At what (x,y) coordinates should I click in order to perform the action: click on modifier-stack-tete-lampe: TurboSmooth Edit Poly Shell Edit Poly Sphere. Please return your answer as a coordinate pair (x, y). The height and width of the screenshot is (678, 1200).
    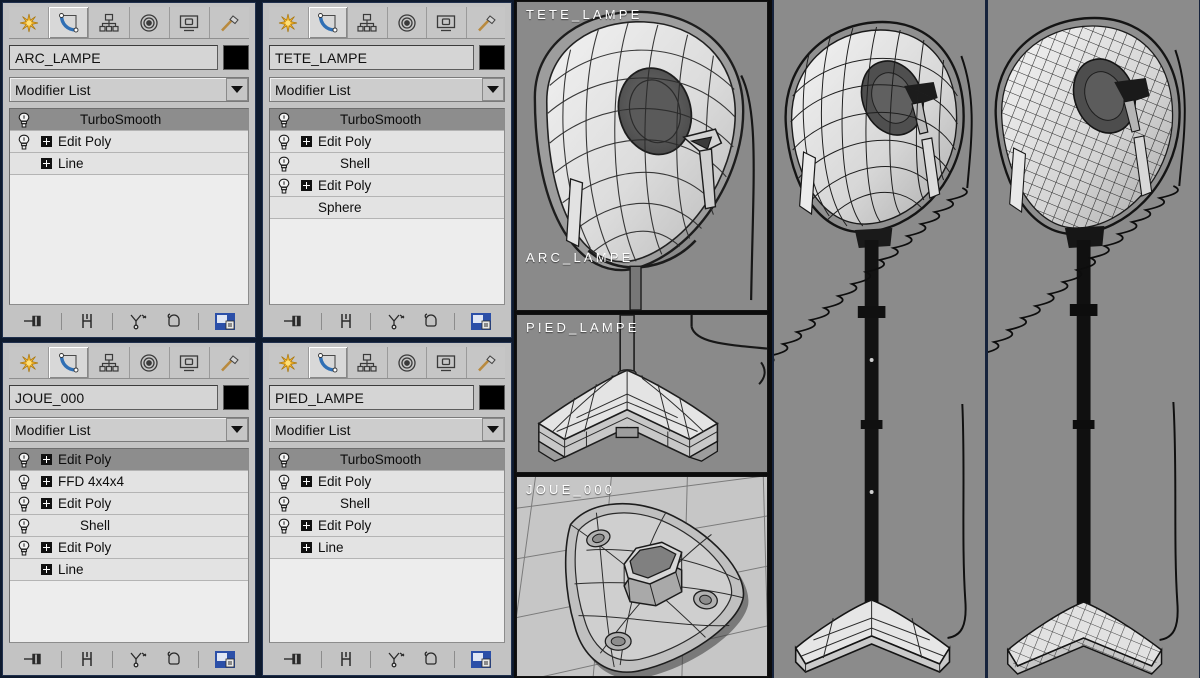
    Looking at the image, I should click on (387, 206).